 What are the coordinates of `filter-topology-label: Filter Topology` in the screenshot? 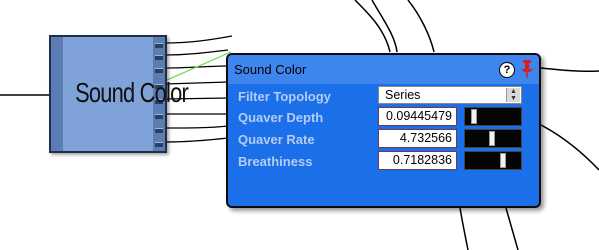 It's located at (284, 96).